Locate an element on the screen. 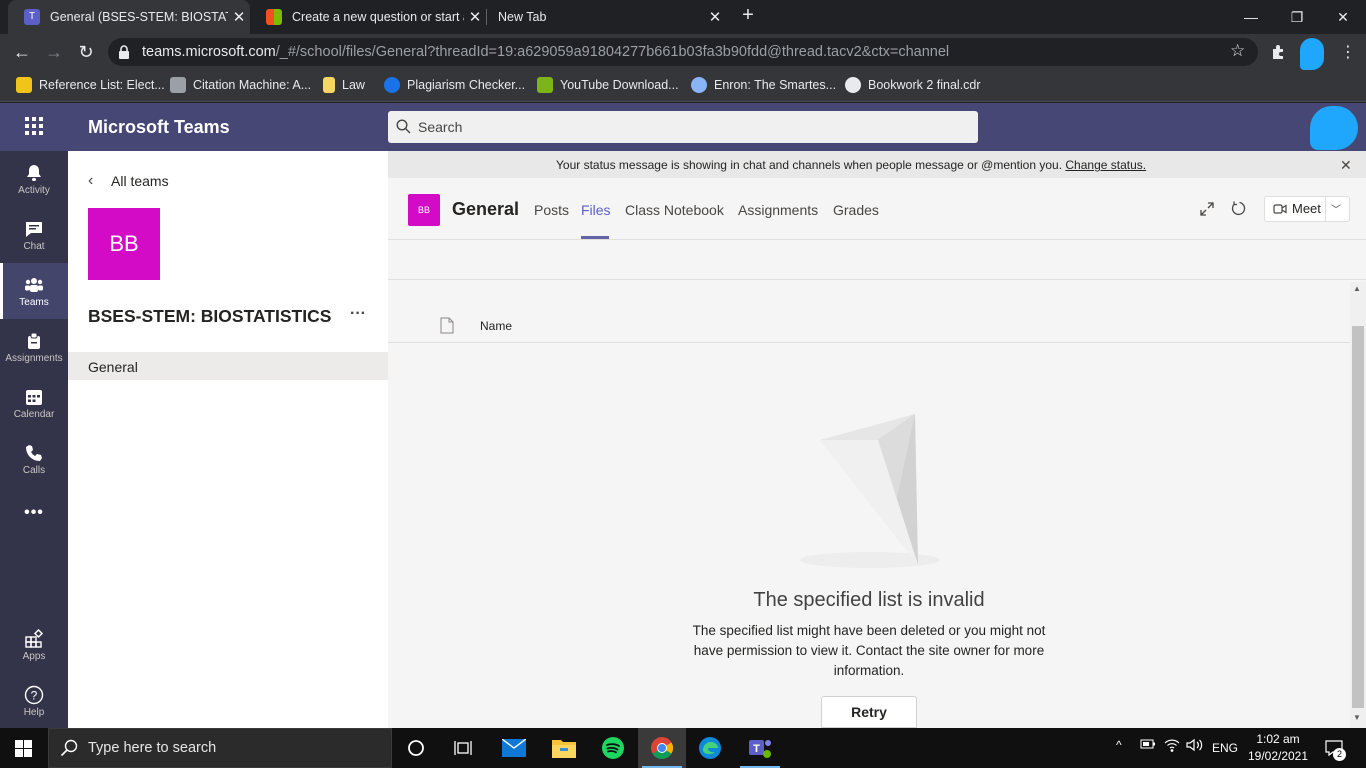 This screenshot has width=1366, height=768. cla-icon is located at coordinates (24, 85).